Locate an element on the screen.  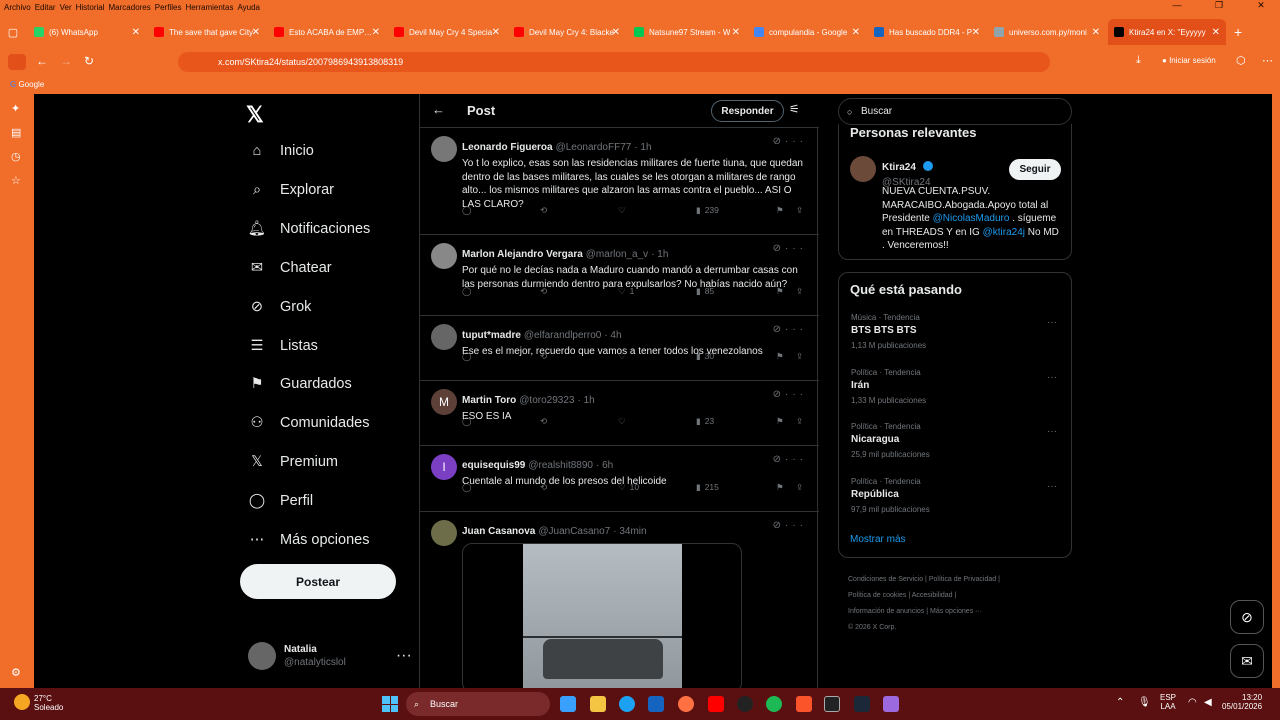
settings-icon: ⚙ is located at coordinates (16, 672).